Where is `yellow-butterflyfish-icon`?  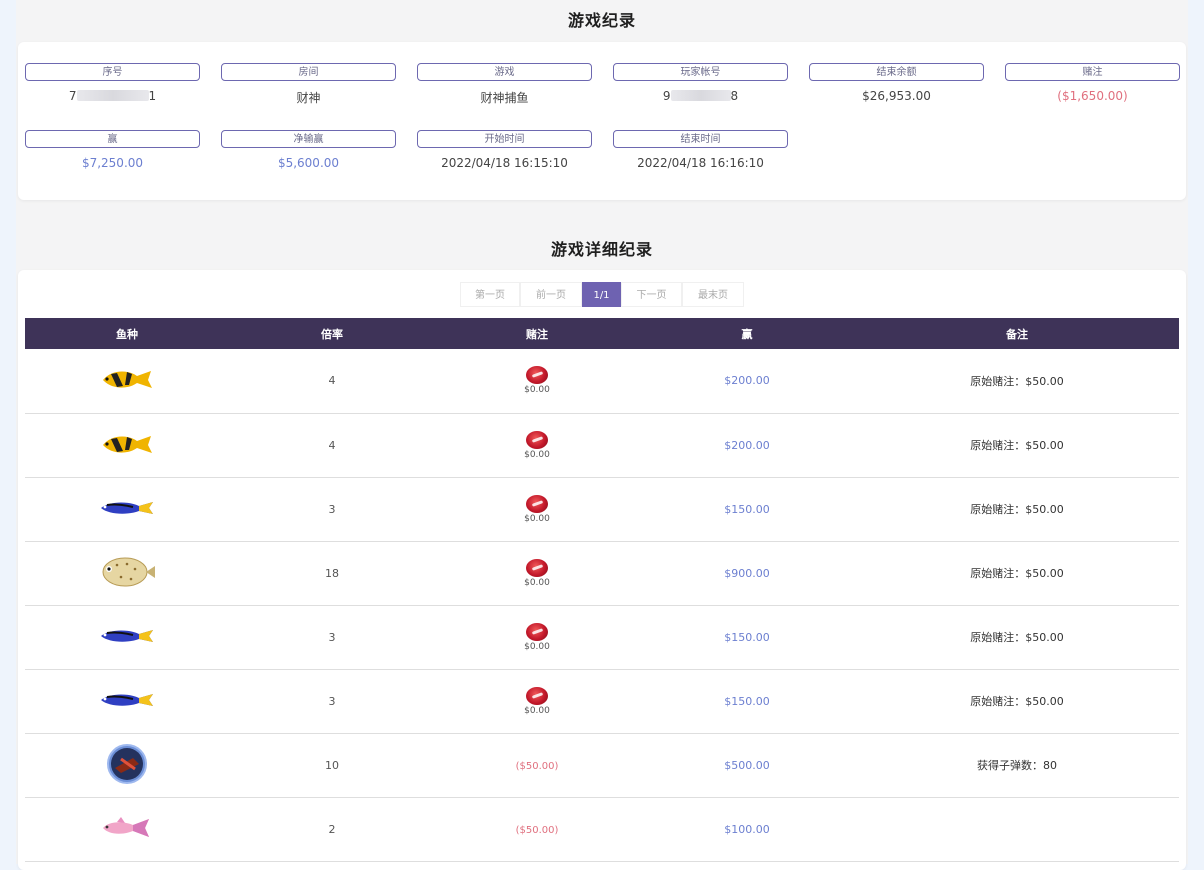 yellow-butterflyfish-icon is located at coordinates (127, 379).